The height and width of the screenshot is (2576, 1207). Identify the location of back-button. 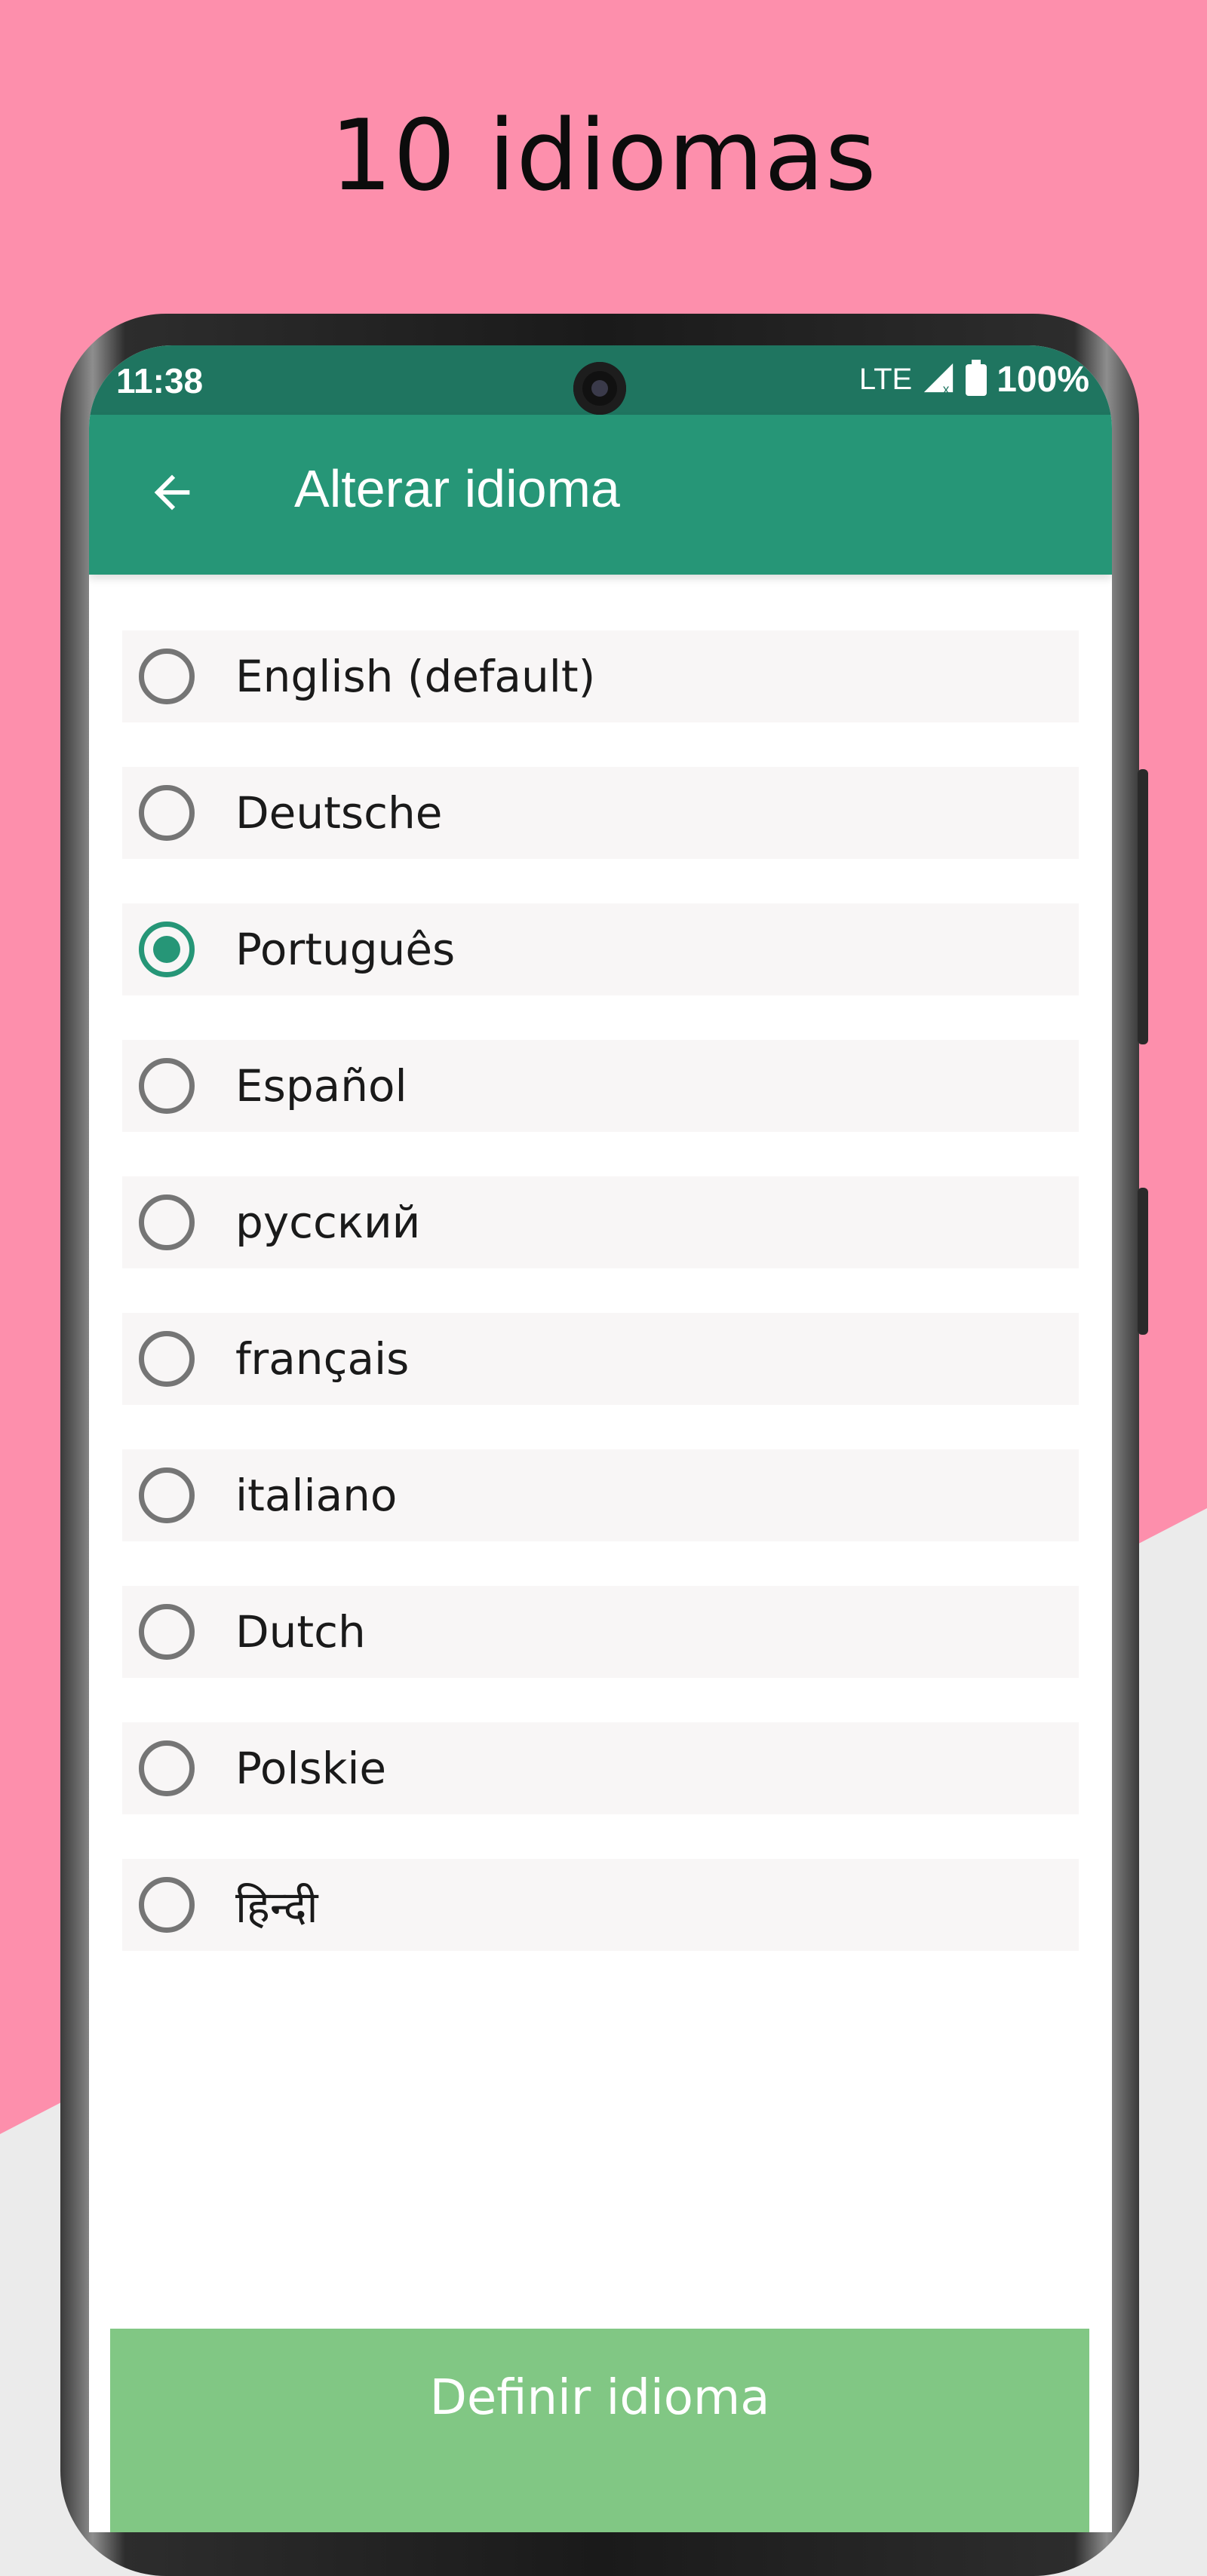
(172, 494).